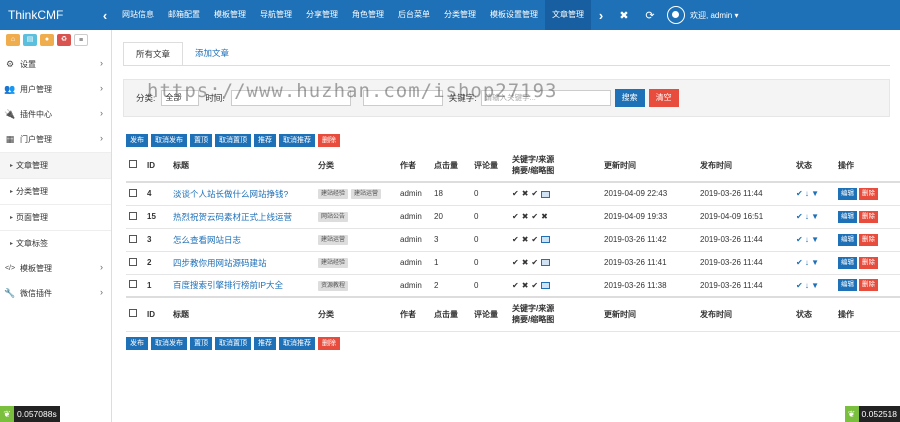  I want to click on col-keywords-line1: 关键字/来源, so click(533, 309).